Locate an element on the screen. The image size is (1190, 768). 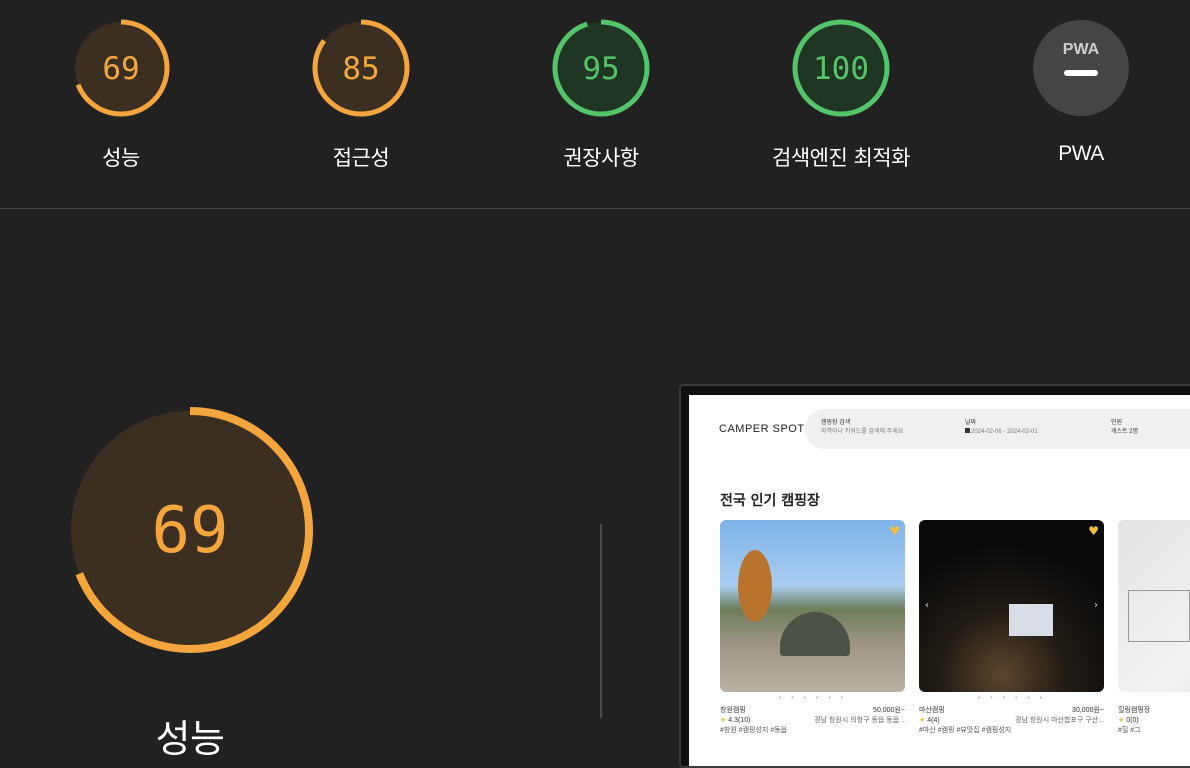
gauge-accessibility: 85 접근성 is located at coordinates (361, 95).